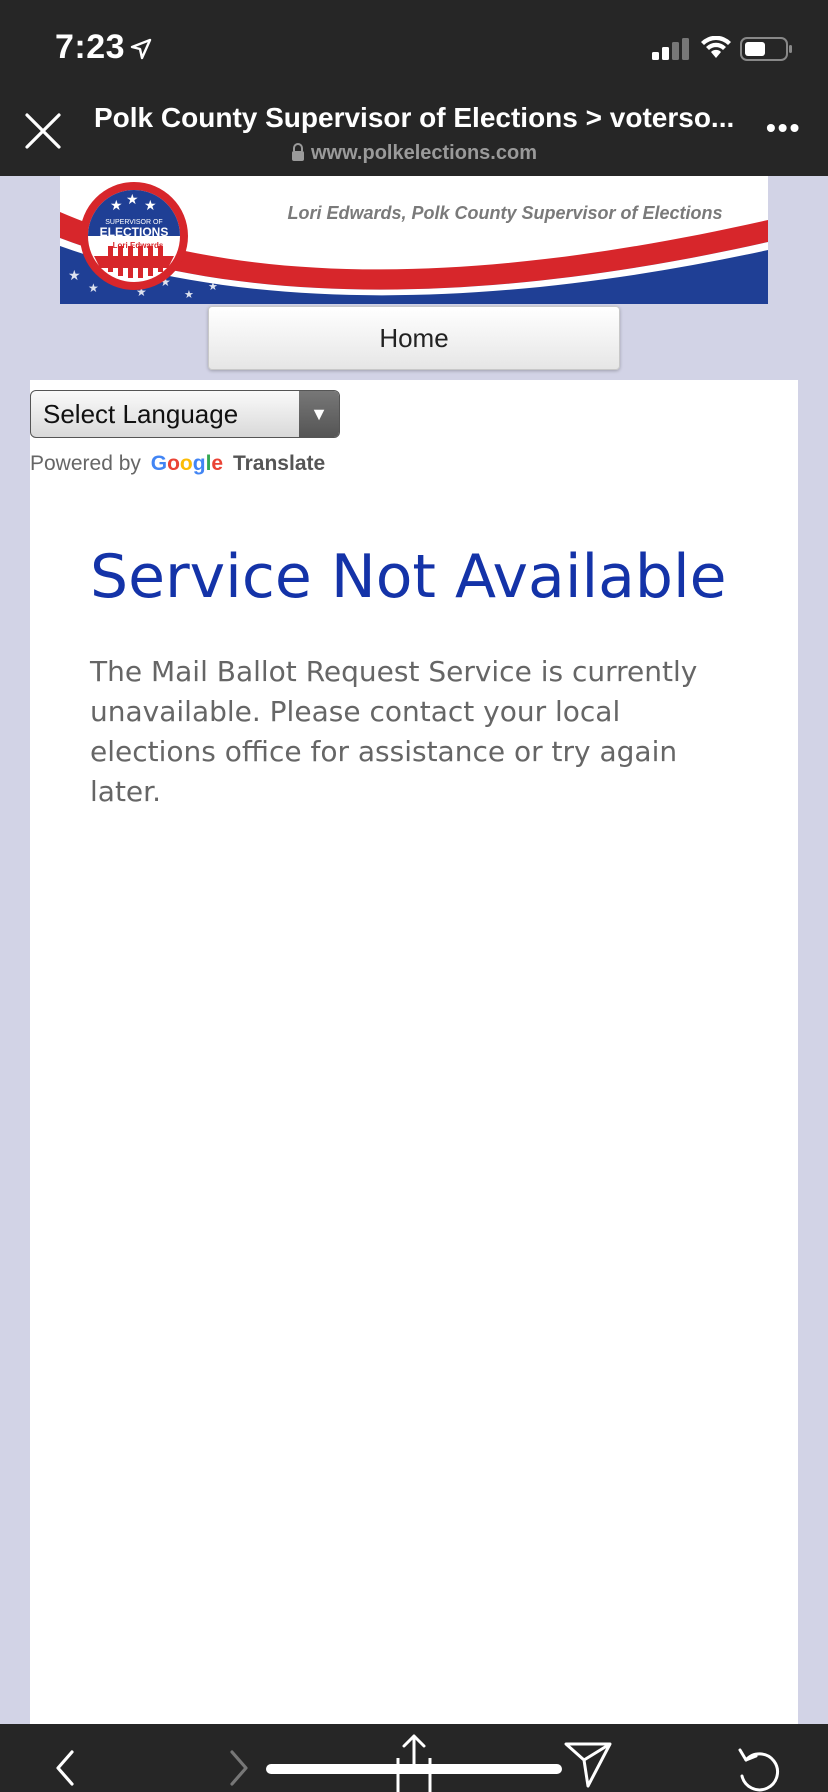  What do you see at coordinates (187, 463) in the screenshot?
I see `google-logo: Google` at bounding box center [187, 463].